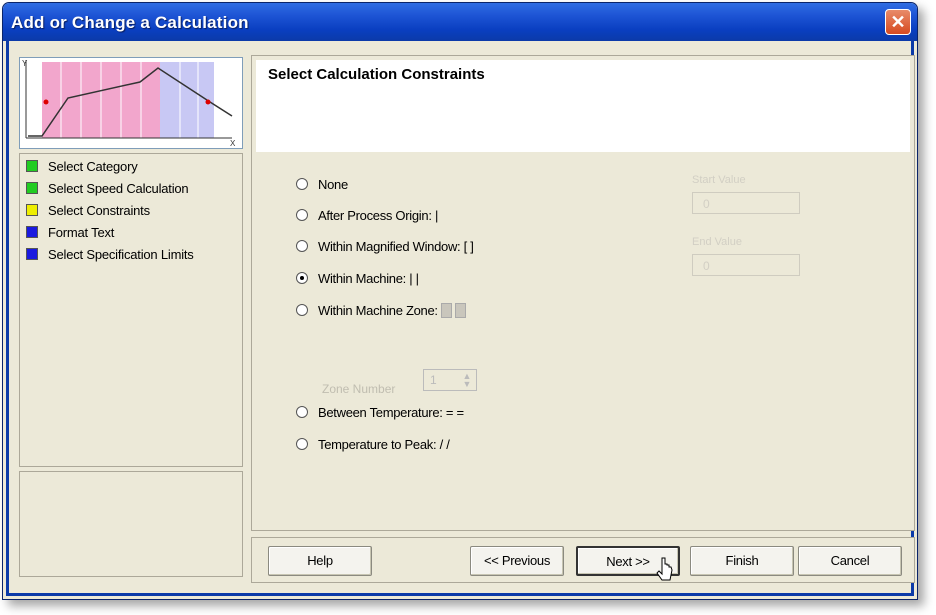  What do you see at coordinates (378, 215) in the screenshot?
I see `radio-label: After Process Origin: |` at bounding box center [378, 215].